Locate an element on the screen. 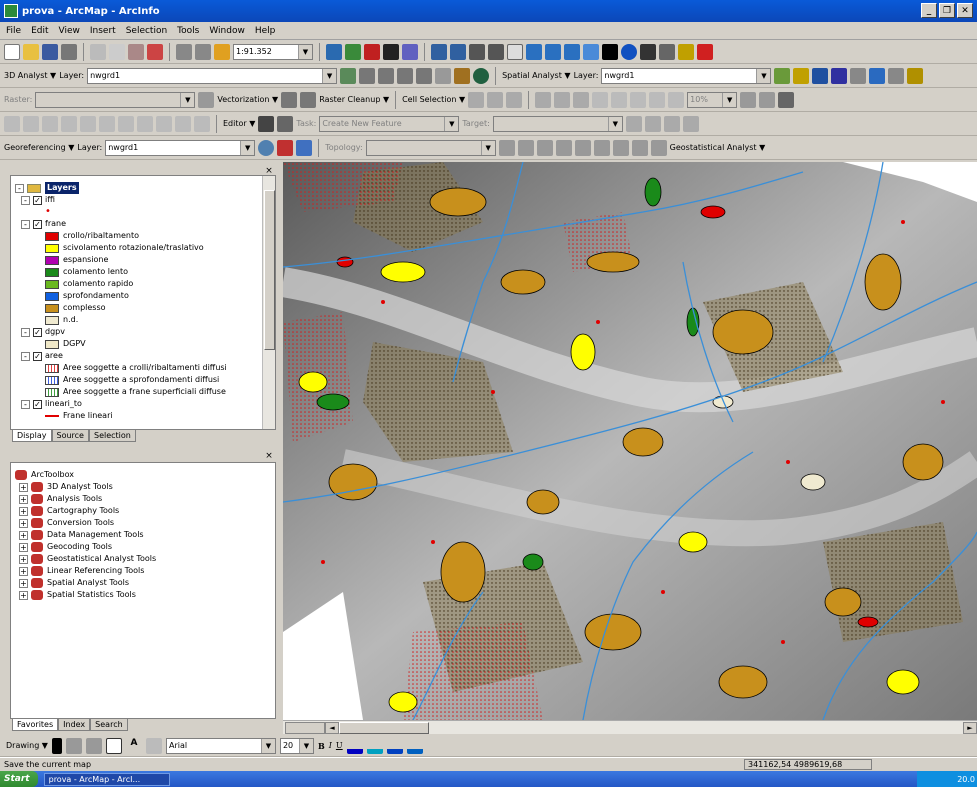 The width and height of the screenshot is (977, 787). model-icon is located at coordinates (839, 75).